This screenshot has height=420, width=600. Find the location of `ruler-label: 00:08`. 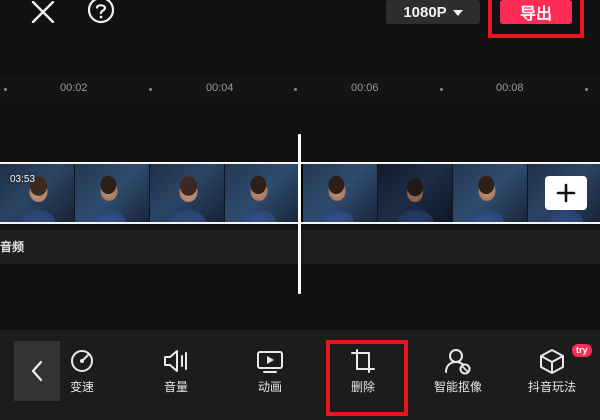

ruler-label: 00:08 is located at coordinates (510, 88).